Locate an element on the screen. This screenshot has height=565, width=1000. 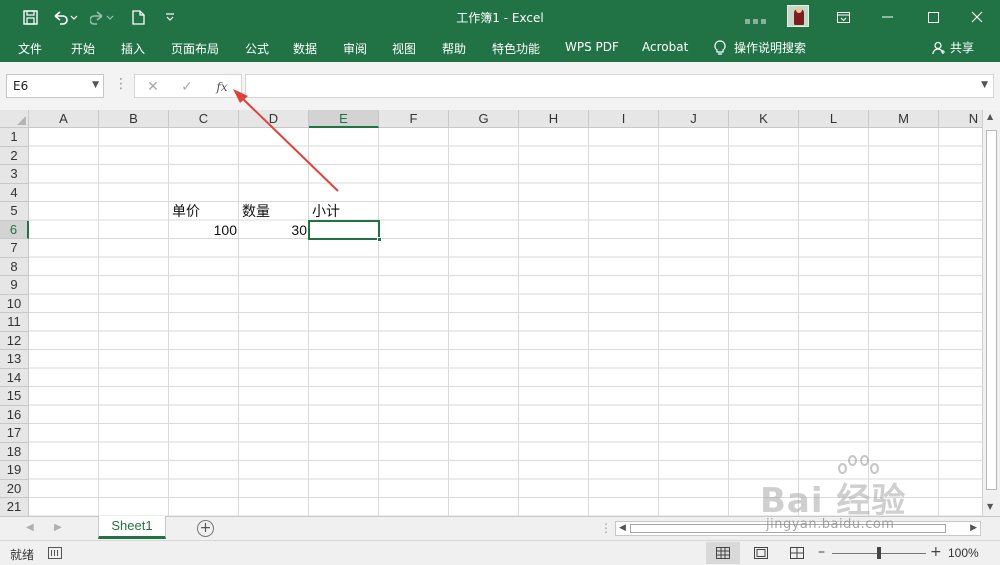
expand-formula-bar-icon: ▼ is located at coordinates (984, 85).